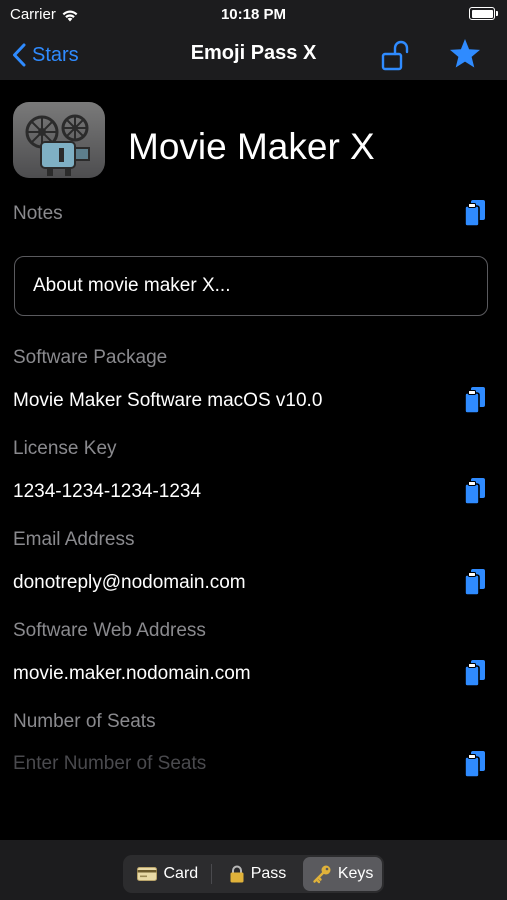 The image size is (507, 900). What do you see at coordinates (65, 448) in the screenshot?
I see `license-key-label: License Key` at bounding box center [65, 448].